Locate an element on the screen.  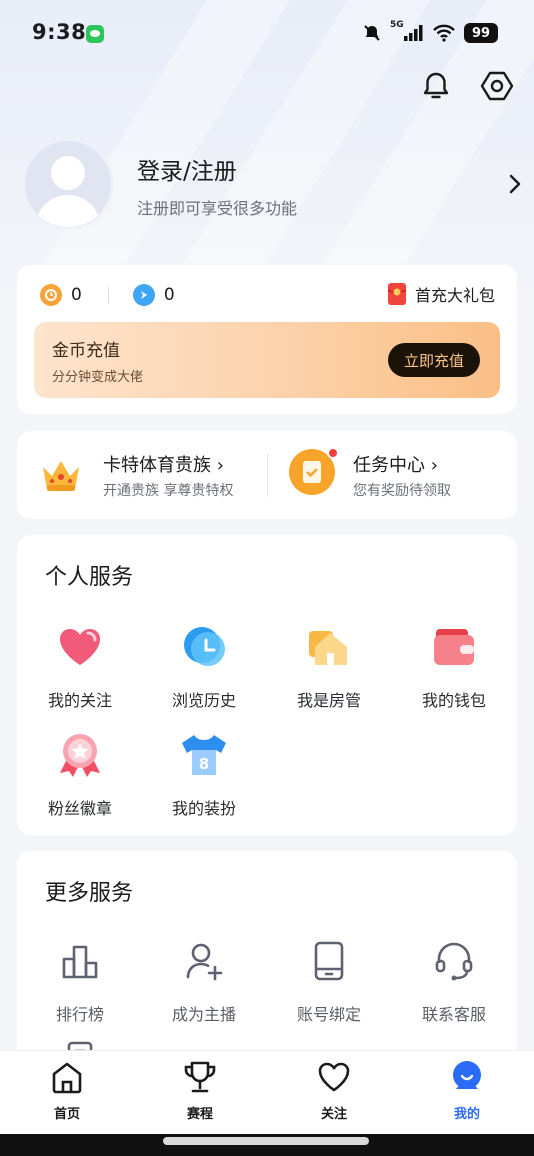
task-center-entry: 任务中心 › 您有奖励待领取 is located at coordinates (399, 475).